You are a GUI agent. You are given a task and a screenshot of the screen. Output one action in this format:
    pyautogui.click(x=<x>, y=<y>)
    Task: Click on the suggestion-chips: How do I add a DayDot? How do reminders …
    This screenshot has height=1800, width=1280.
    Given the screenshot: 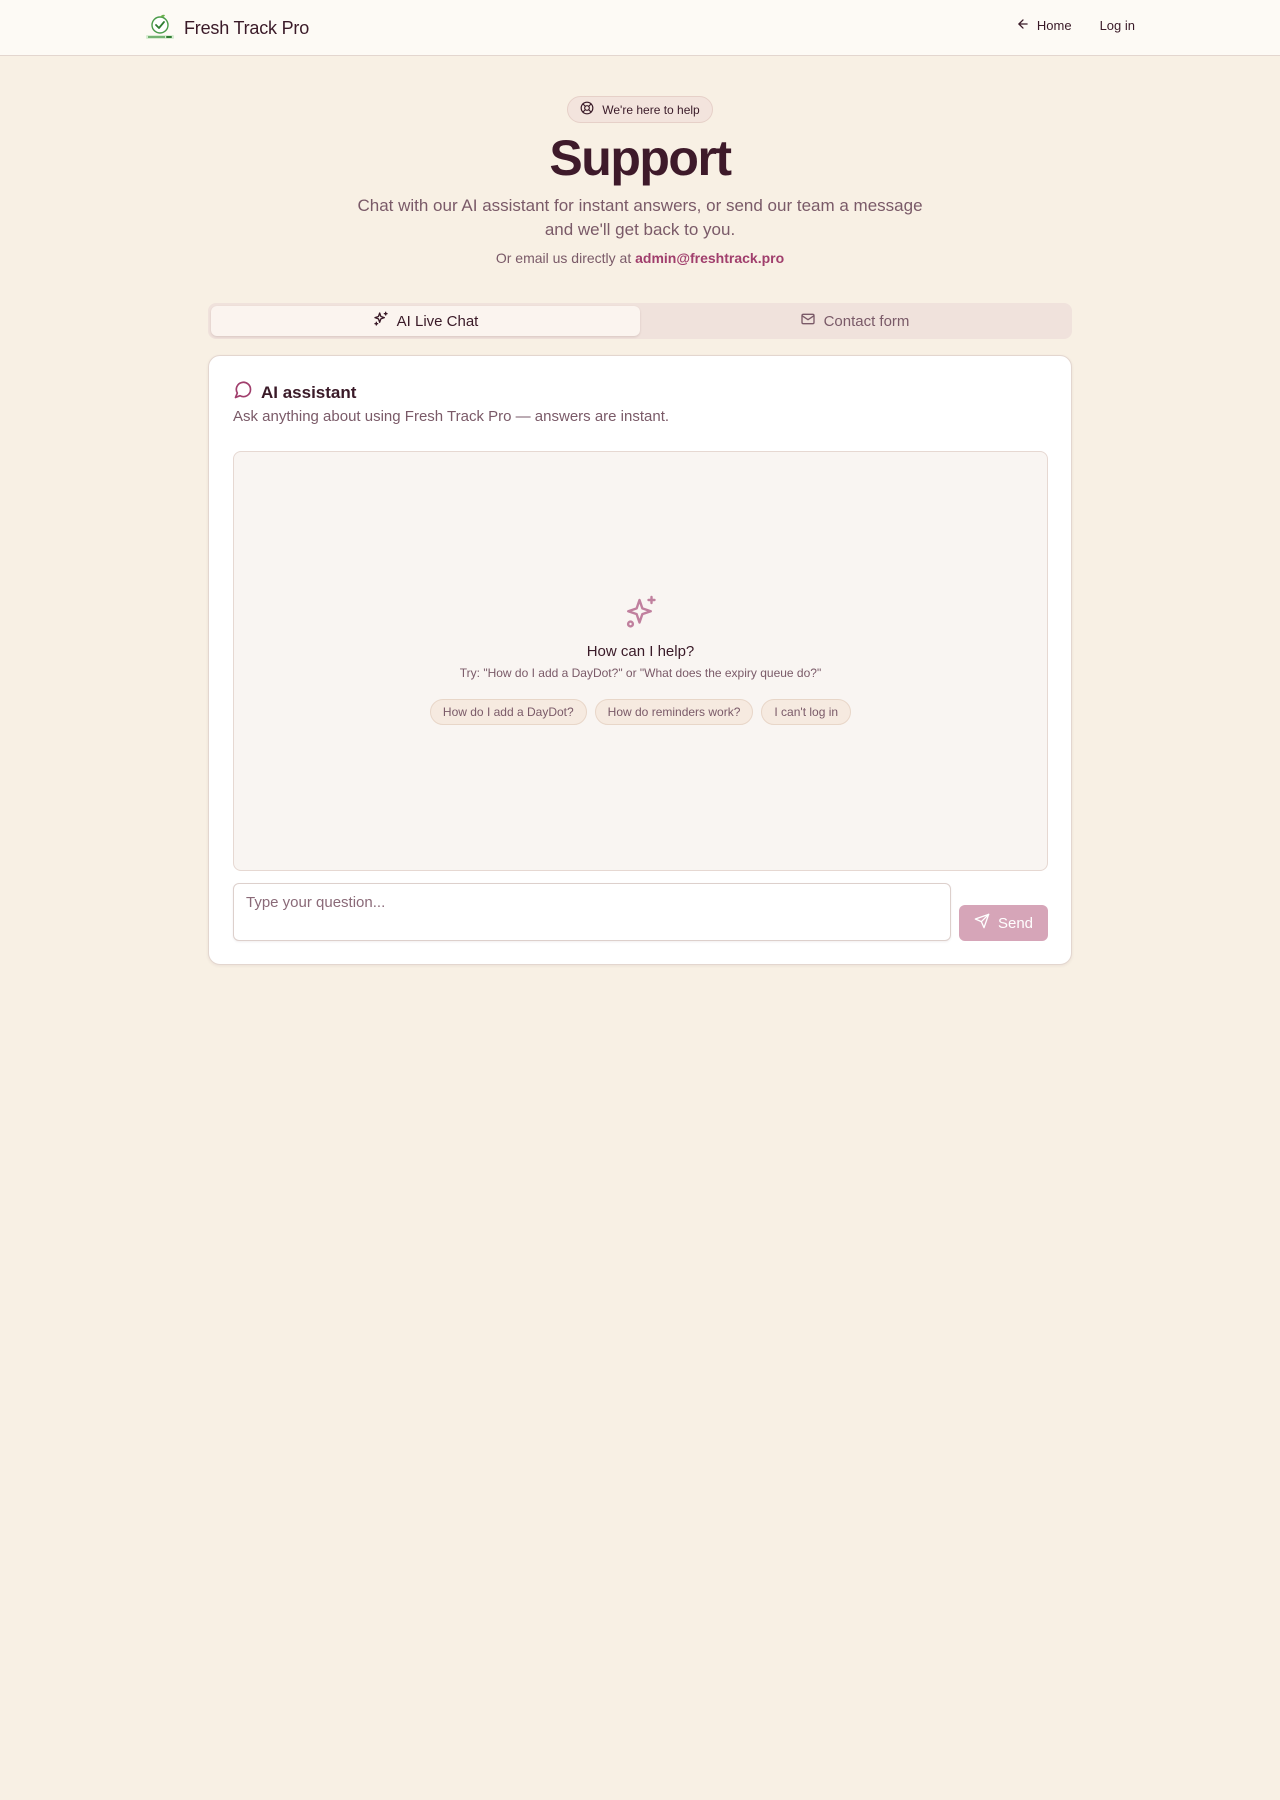 What is the action you would take?
    pyautogui.click(x=640, y=712)
    